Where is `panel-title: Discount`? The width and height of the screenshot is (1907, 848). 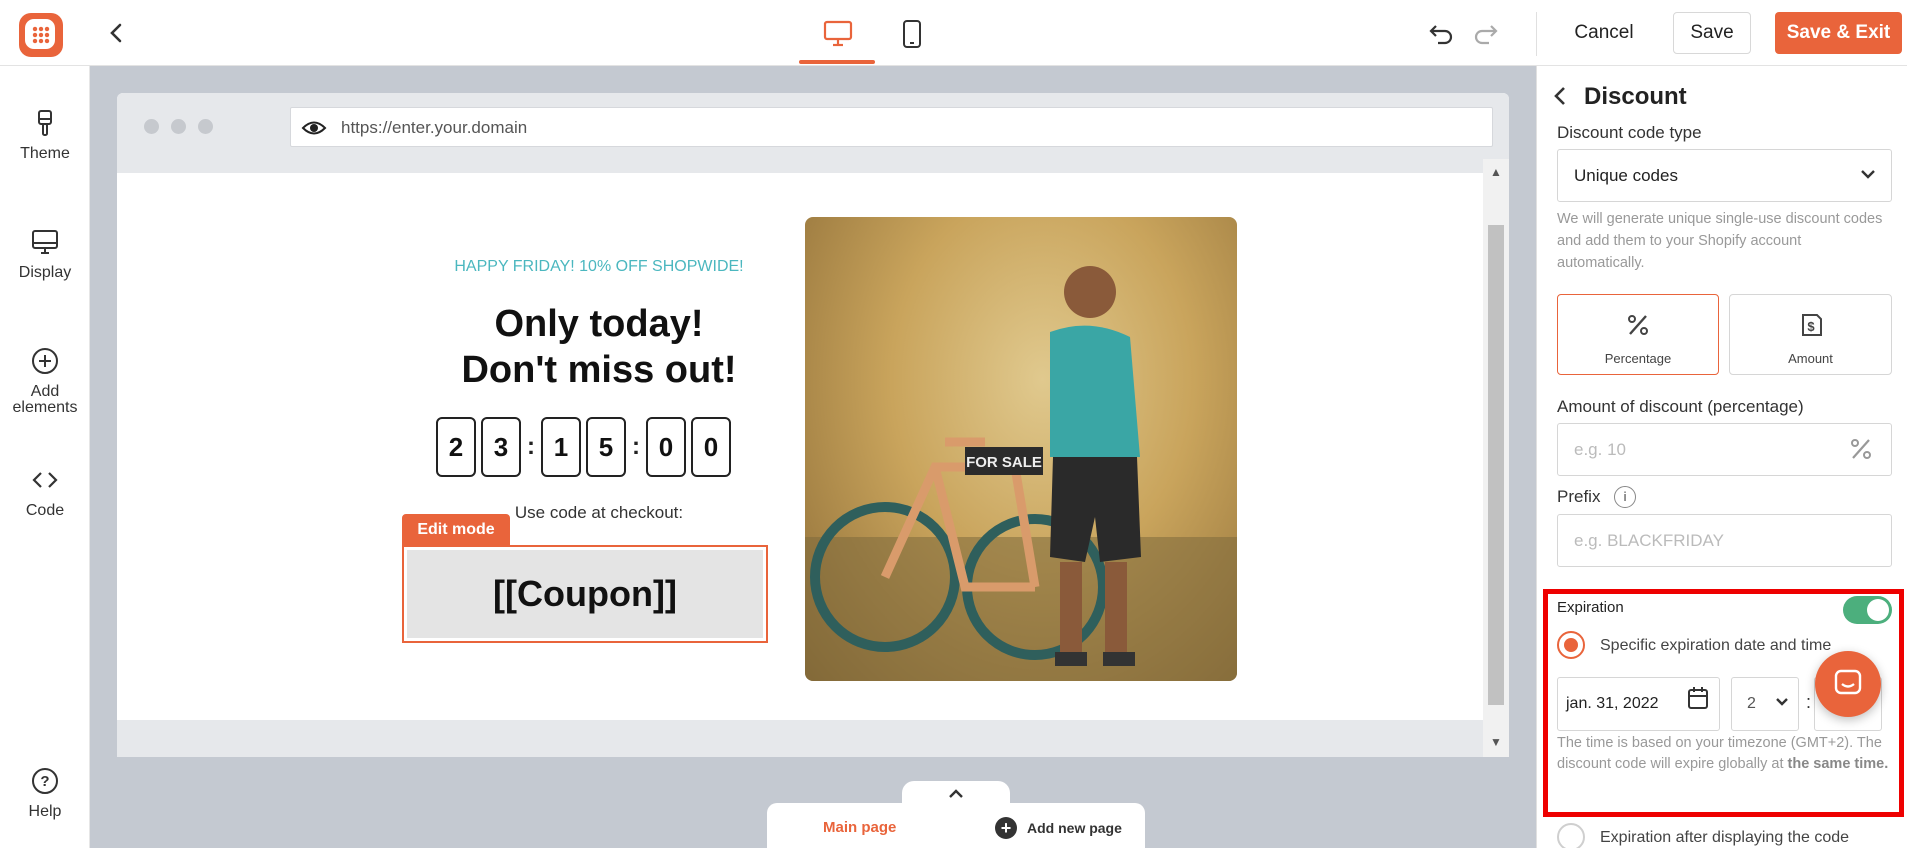 panel-title: Discount is located at coordinates (1635, 96).